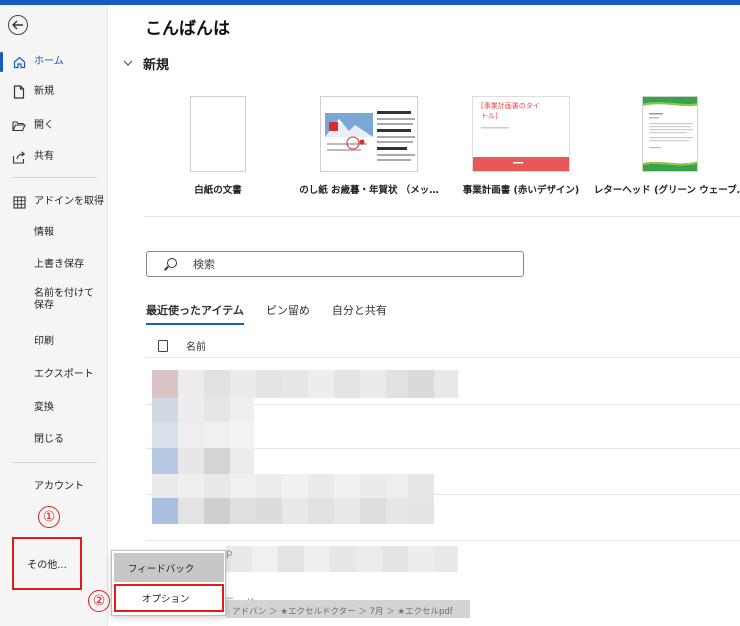 This screenshot has height=626, width=740. What do you see at coordinates (359, 313) in the screenshot?
I see `tab-shared-with-me: 自分と共有` at bounding box center [359, 313].